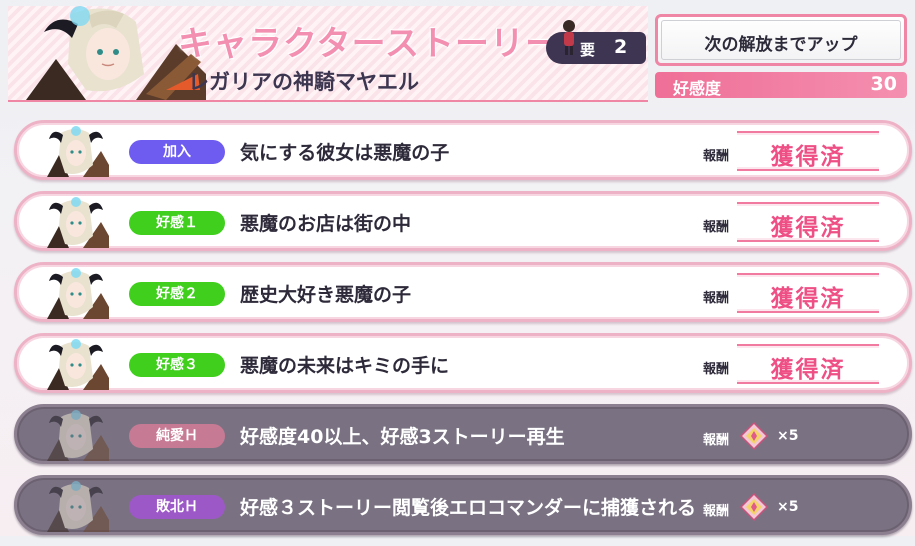 The width and height of the screenshot is (915, 546). I want to click on requirement-value: 2, so click(621, 47).